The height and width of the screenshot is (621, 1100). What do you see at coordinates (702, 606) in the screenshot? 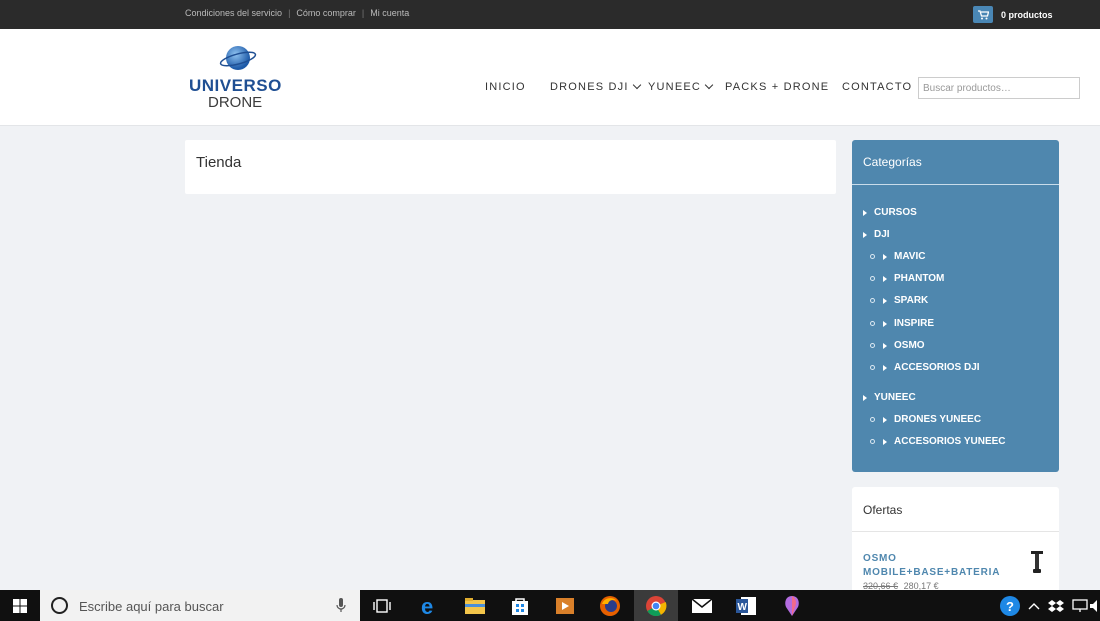
I see `mail-icon` at bounding box center [702, 606].